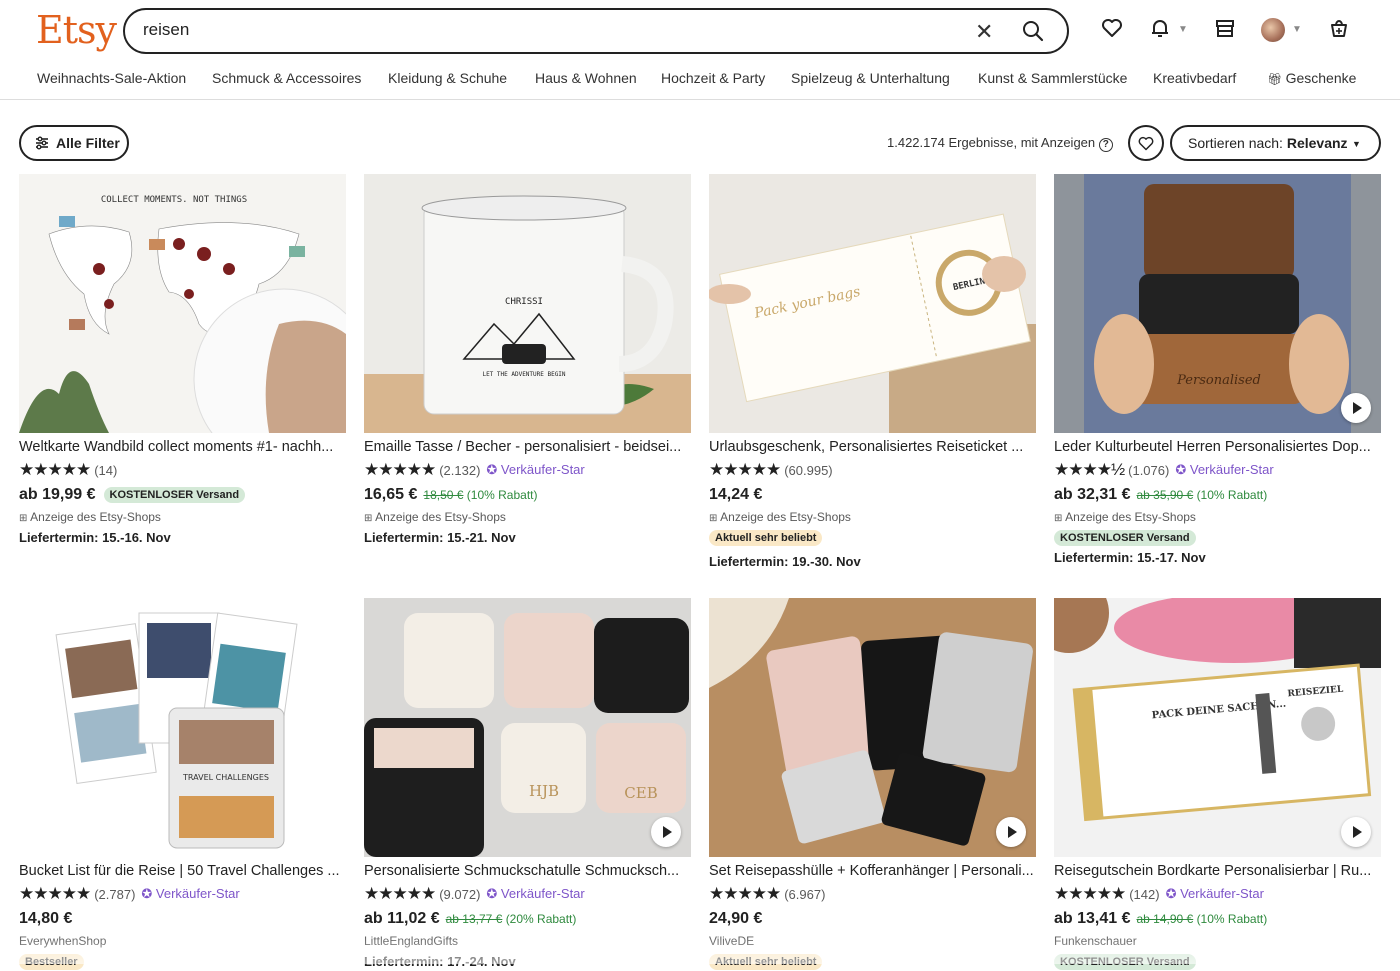  I want to click on bell-icon, so click(1160, 28).